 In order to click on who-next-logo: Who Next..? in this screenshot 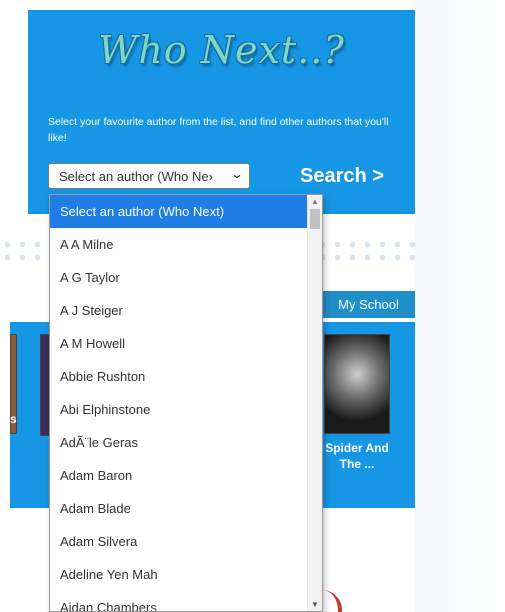, I will do `click(221, 50)`.